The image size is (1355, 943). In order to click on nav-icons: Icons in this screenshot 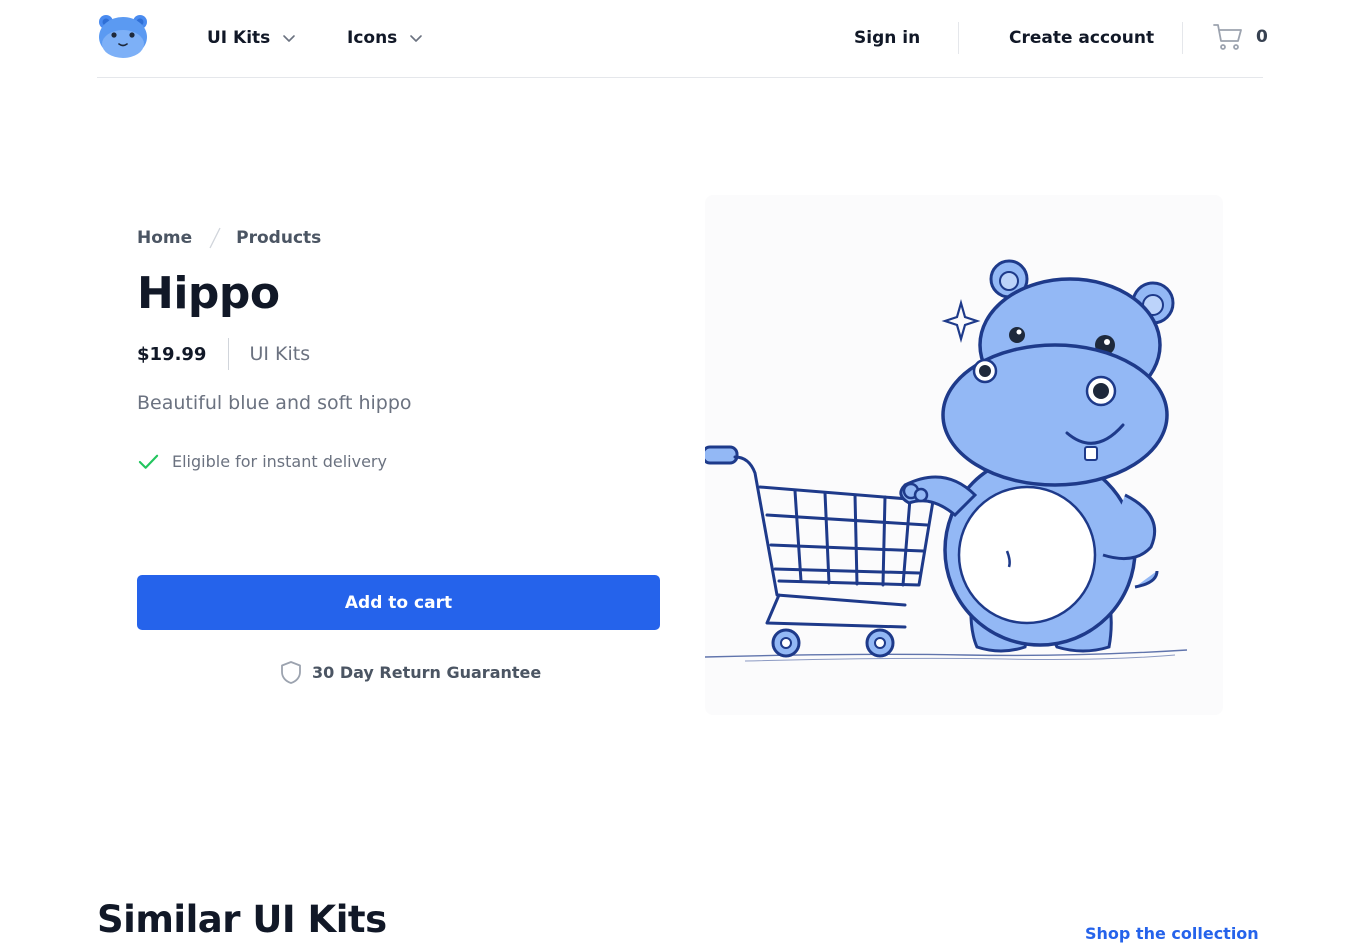, I will do `click(385, 38)`.